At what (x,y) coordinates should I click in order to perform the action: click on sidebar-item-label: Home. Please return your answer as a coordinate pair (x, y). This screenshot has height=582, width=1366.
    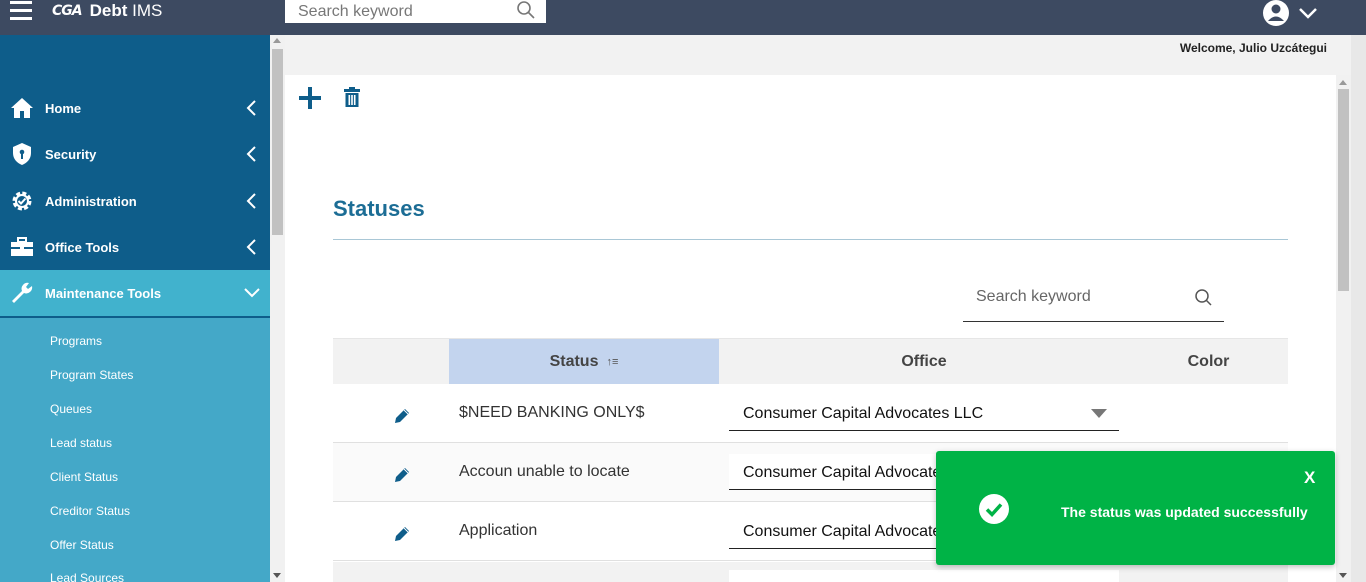
    Looking at the image, I should click on (63, 108).